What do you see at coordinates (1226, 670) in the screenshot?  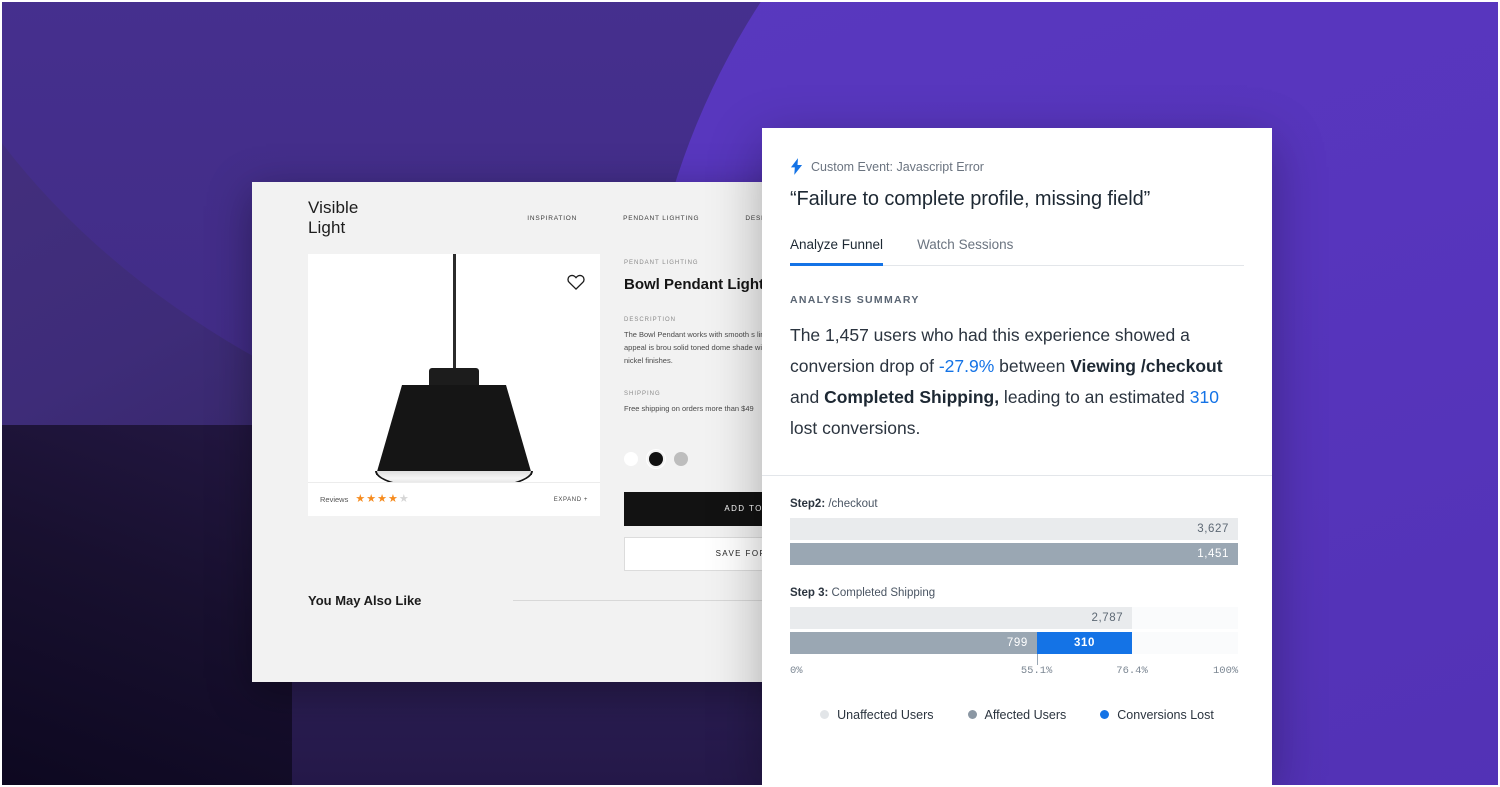 I see `axis-tick-100: 100%` at bounding box center [1226, 670].